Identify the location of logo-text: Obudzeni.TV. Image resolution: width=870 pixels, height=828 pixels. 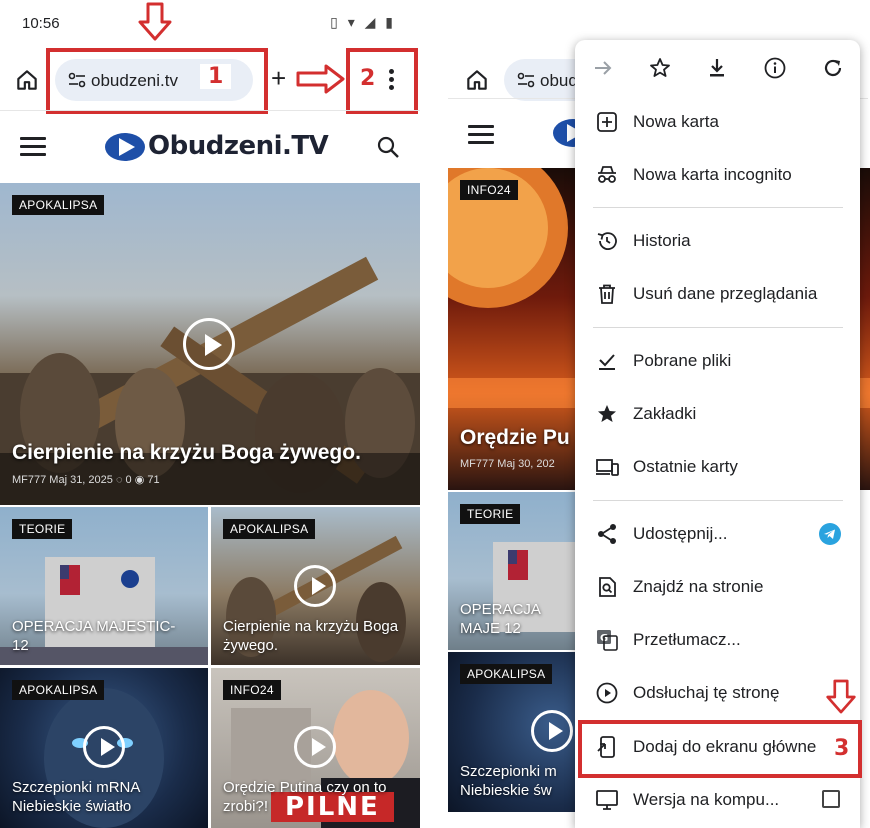
(238, 146).